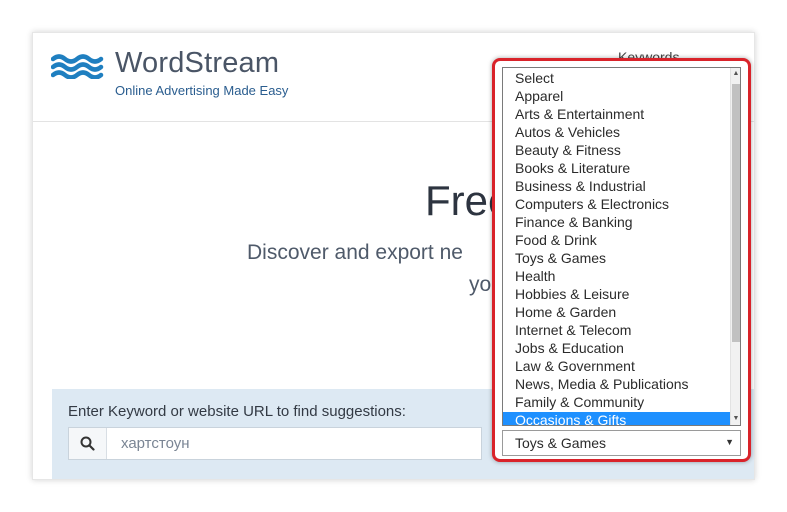 The width and height of the screenshot is (787, 512). I want to click on search-input, so click(294, 443).